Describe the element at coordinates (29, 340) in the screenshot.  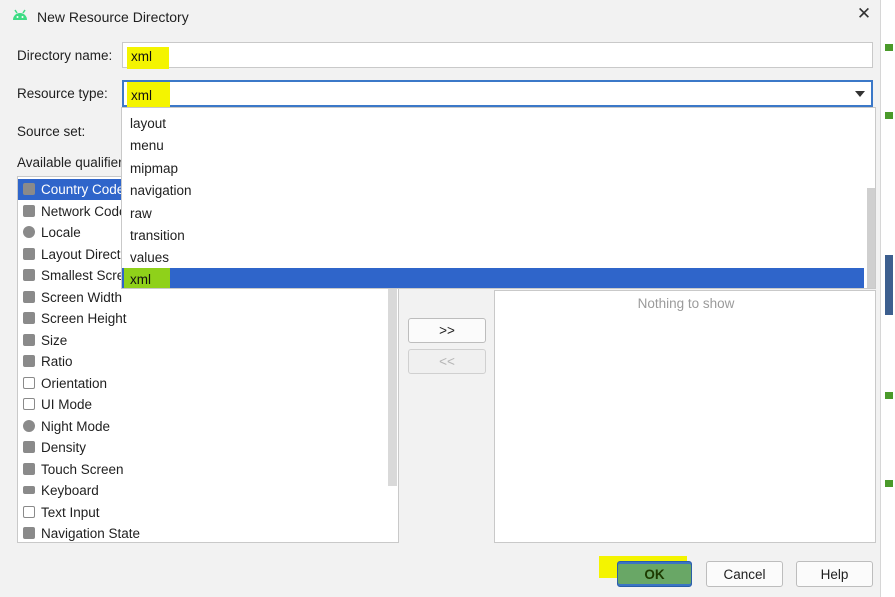
I see `size-icon` at that location.